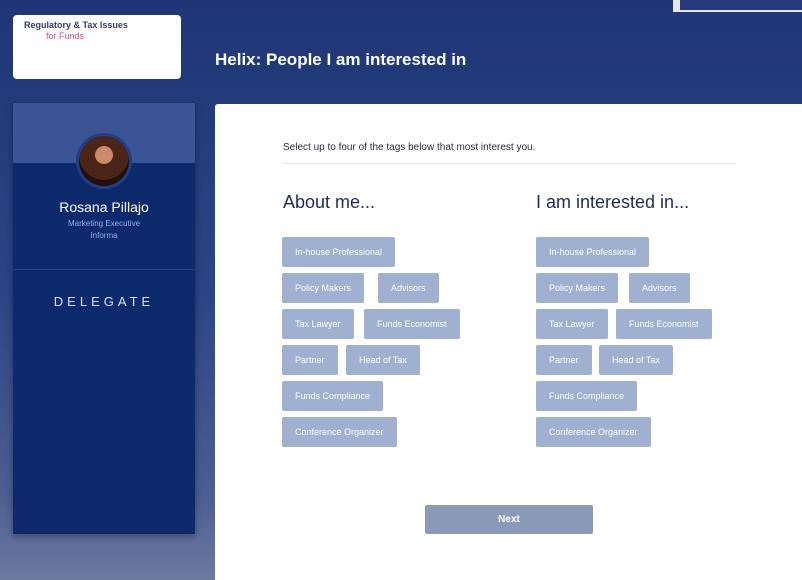  What do you see at coordinates (339, 252) in the screenshot?
I see `about-tag-in-house-professional: In-house Professional` at bounding box center [339, 252].